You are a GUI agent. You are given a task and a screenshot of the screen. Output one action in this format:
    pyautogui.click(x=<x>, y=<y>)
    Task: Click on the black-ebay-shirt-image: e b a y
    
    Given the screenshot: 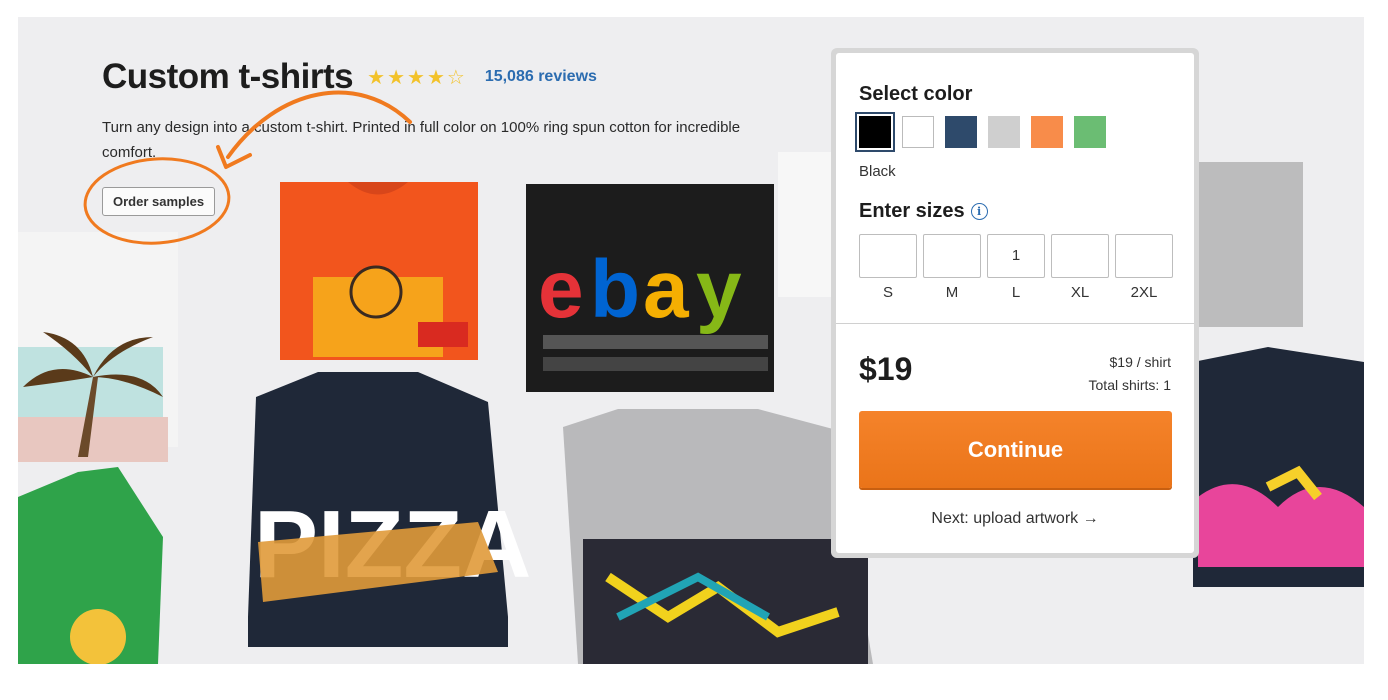 What is the action you would take?
    pyautogui.click(x=650, y=288)
    